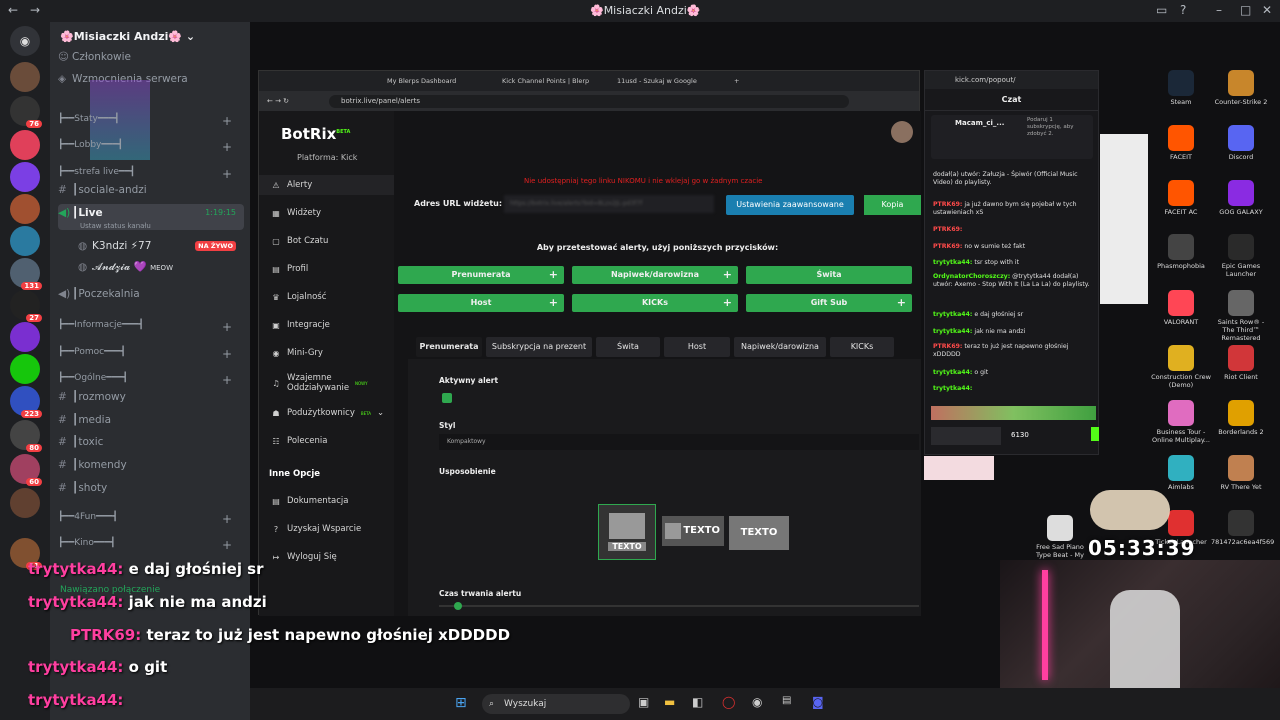 This screenshot has height=720, width=1280. I want to click on desktop-shortcut: Riot Client, so click(1241, 363).